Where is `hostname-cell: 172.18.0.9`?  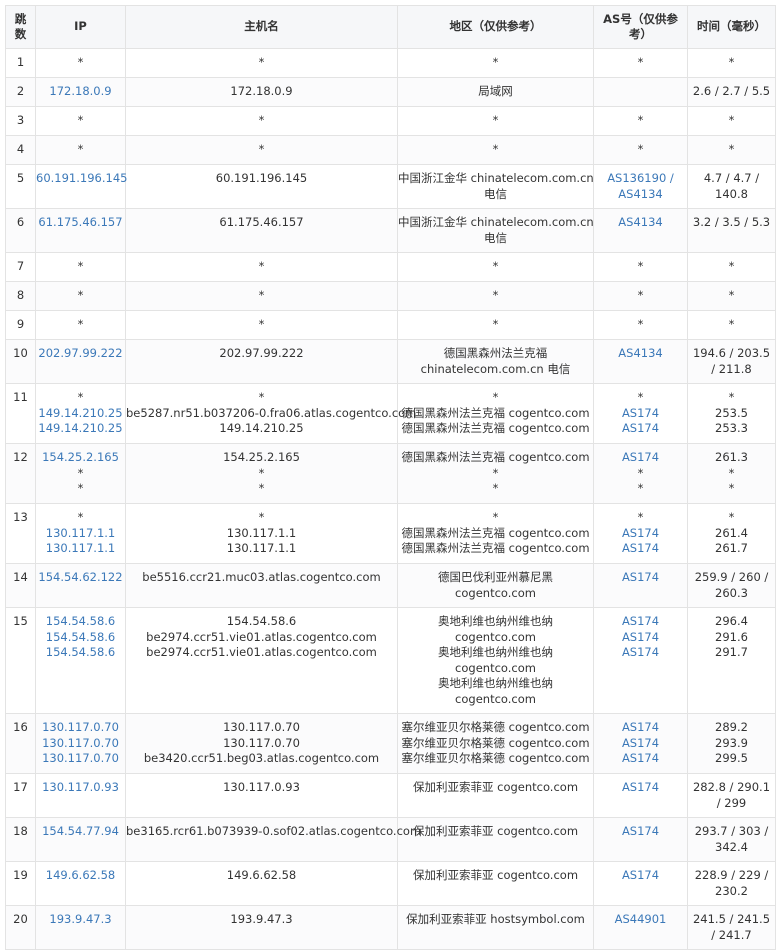
hostname-cell: 172.18.0.9 is located at coordinates (261, 92).